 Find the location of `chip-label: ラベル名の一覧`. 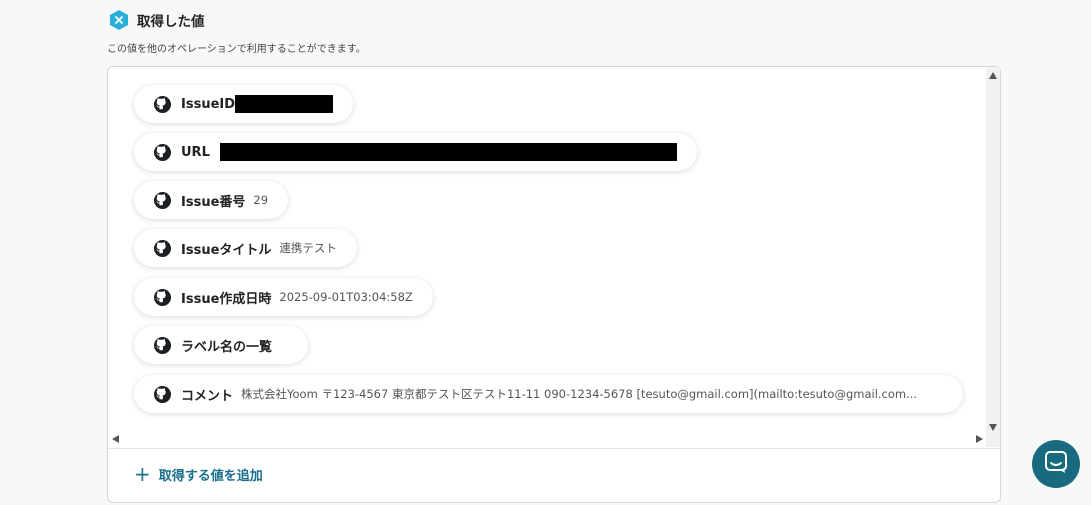

chip-label: ラベル名の一覧 is located at coordinates (227, 347).